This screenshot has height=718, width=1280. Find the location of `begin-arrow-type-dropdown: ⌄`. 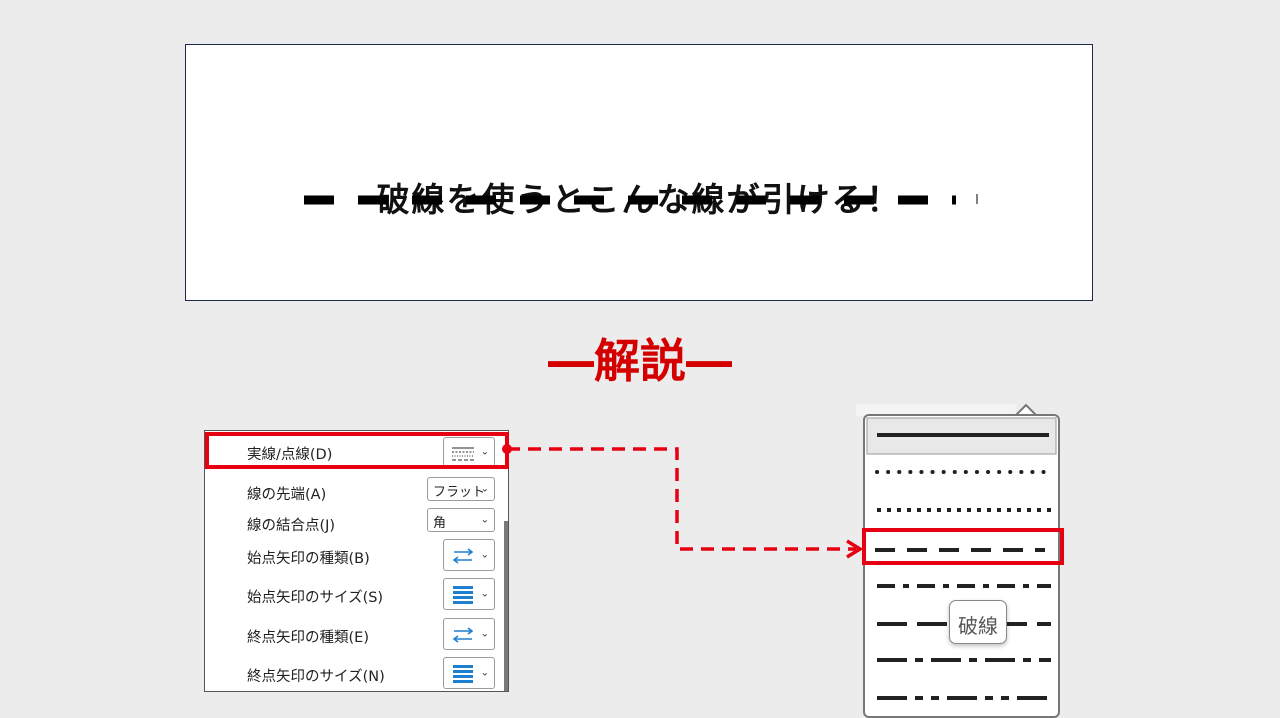

begin-arrow-type-dropdown: ⌄ is located at coordinates (469, 555).